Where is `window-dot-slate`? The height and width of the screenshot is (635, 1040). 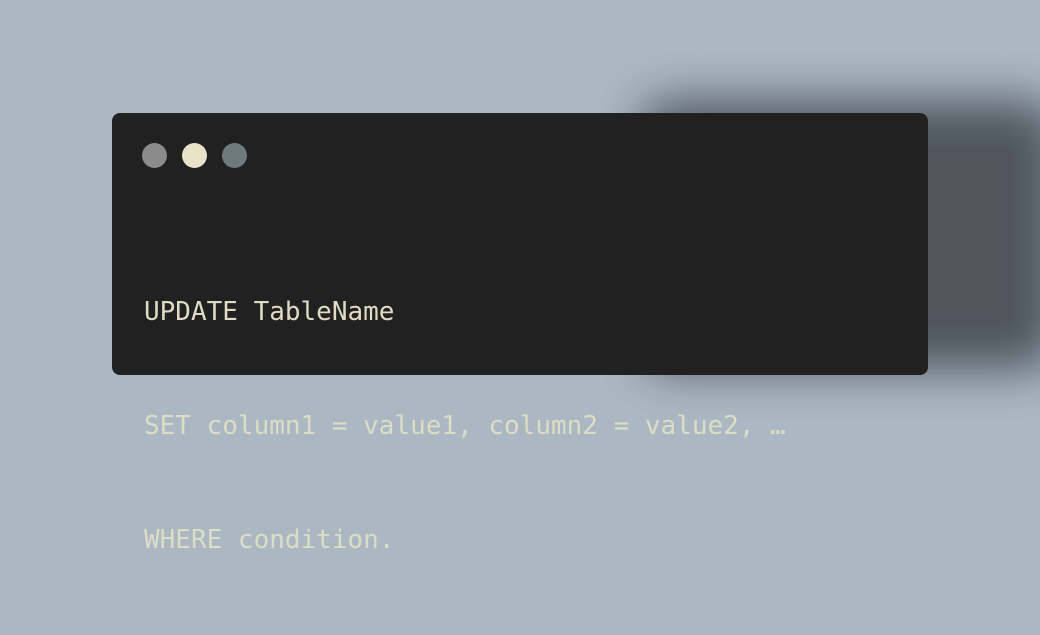
window-dot-slate is located at coordinates (234, 155).